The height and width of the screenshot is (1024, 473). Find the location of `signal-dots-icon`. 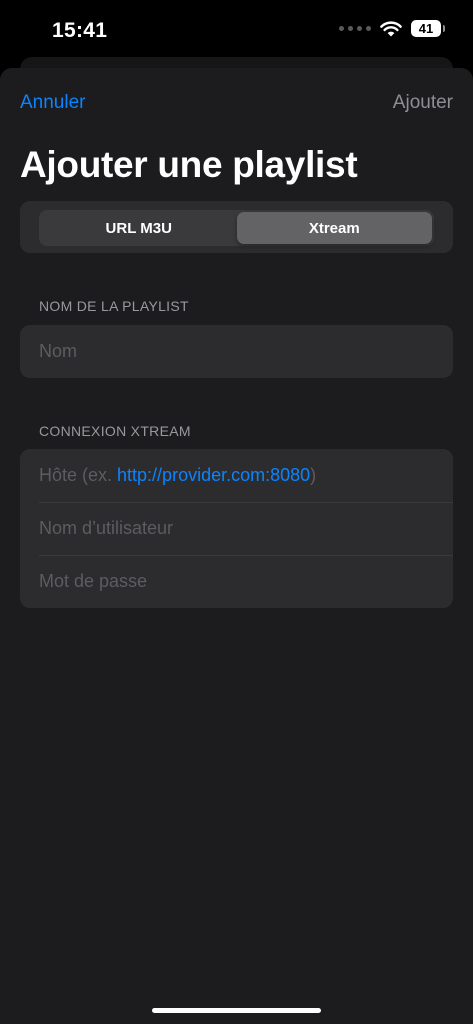

signal-dots-icon is located at coordinates (355, 28).